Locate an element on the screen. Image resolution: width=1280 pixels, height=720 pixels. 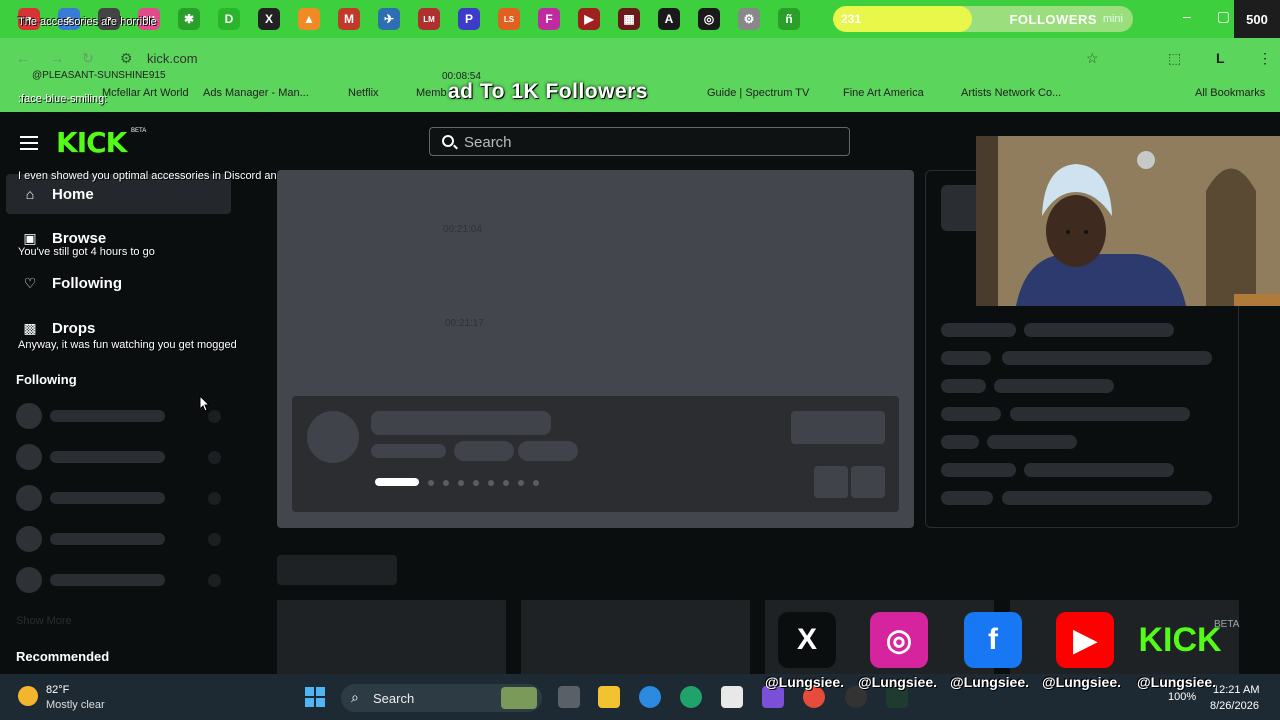
menu-dots-icon: ⋮ is located at coordinates (1265, 58).